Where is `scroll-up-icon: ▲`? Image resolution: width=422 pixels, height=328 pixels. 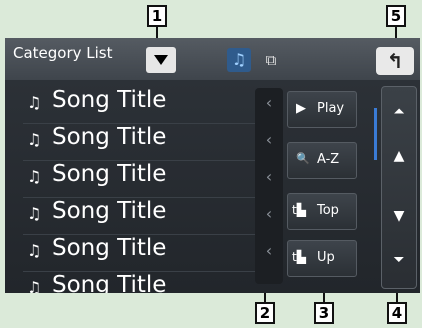
scroll-up-icon: ▲ is located at coordinates (399, 156).